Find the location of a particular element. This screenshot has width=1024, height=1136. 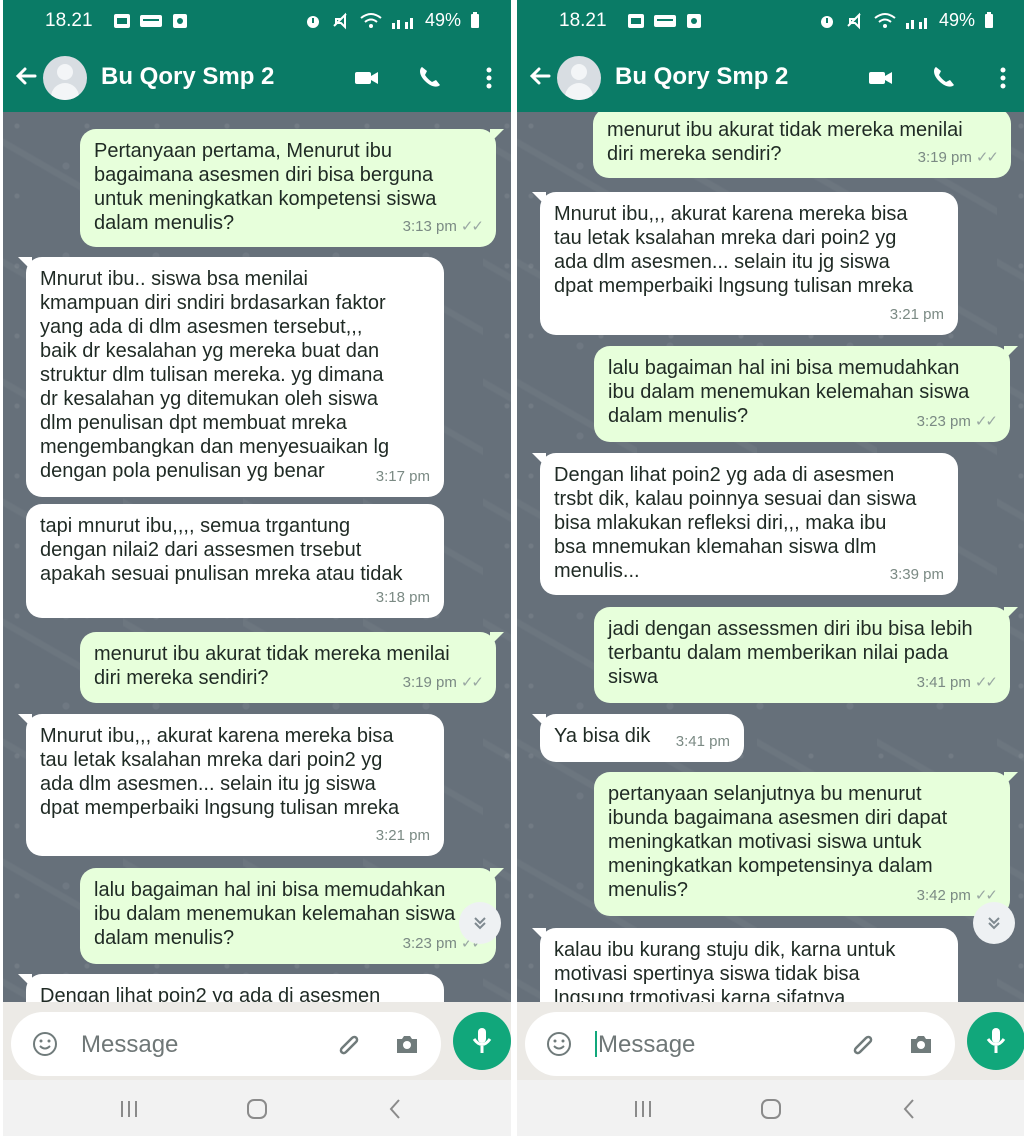

bank-icon is located at coordinates (665, 21).